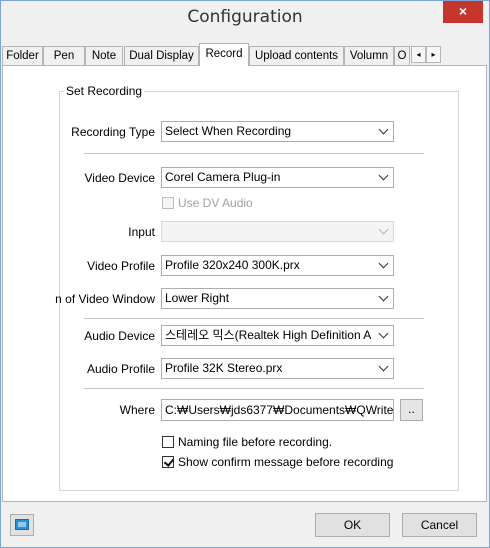 Image resolution: width=490 pixels, height=548 pixels. I want to click on recording-type-select: Select When Recording, so click(277, 131).